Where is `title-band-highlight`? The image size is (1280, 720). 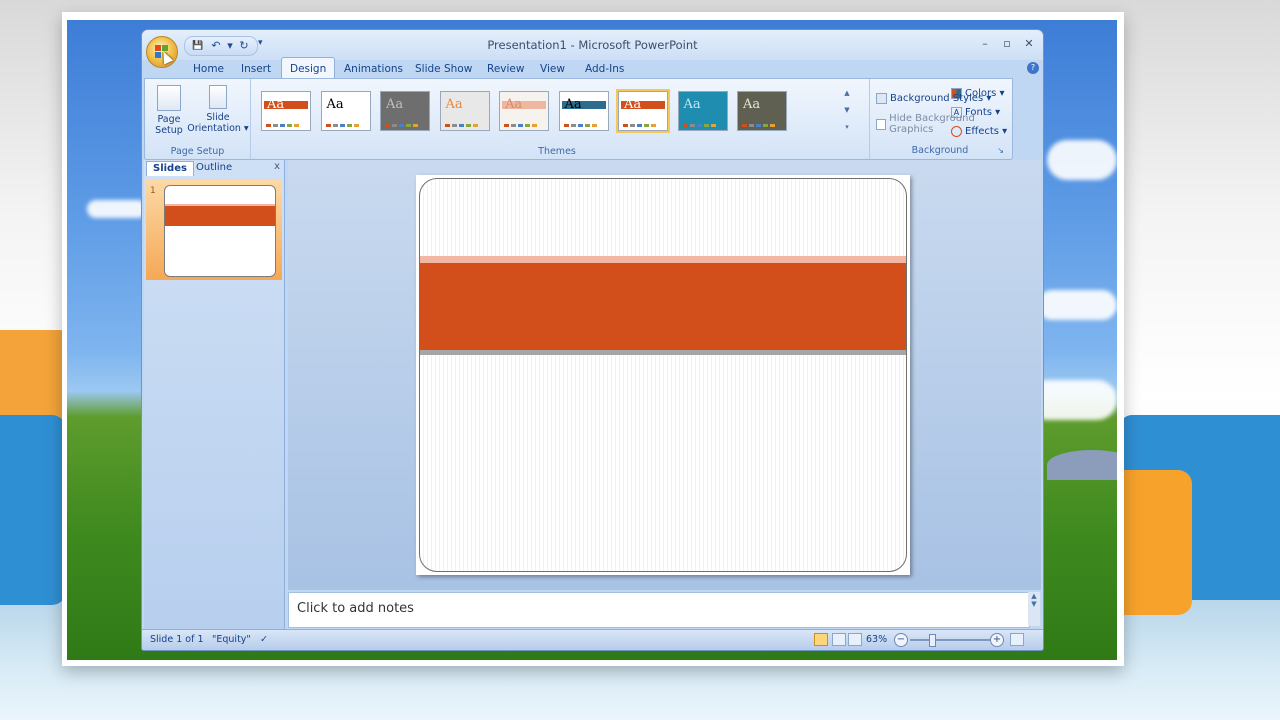 title-band-highlight is located at coordinates (663, 259).